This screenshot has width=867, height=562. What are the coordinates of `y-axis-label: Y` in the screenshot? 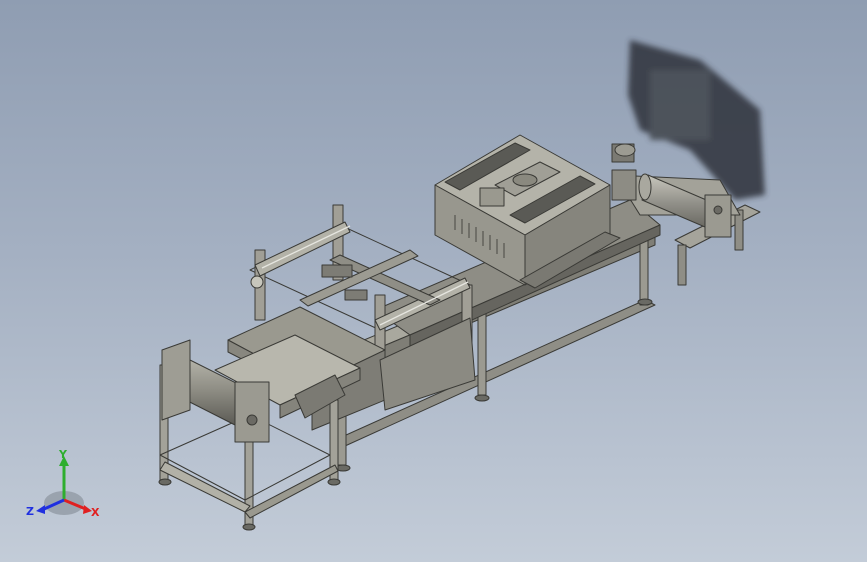 It's located at (63, 454).